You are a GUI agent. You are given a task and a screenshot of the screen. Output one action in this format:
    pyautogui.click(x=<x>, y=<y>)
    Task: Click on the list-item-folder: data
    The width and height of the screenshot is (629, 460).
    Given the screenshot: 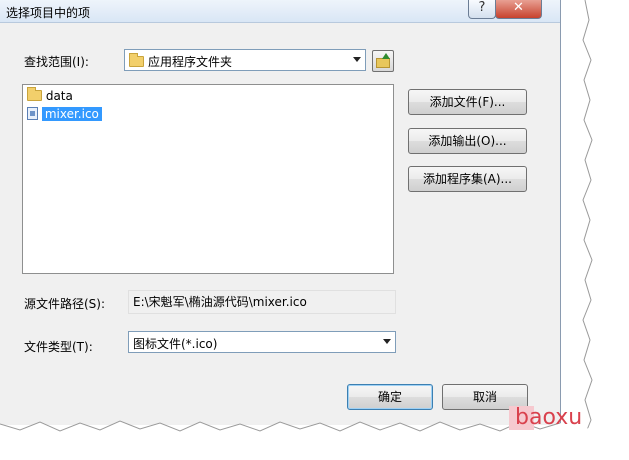 What is the action you would take?
    pyautogui.click(x=50, y=95)
    